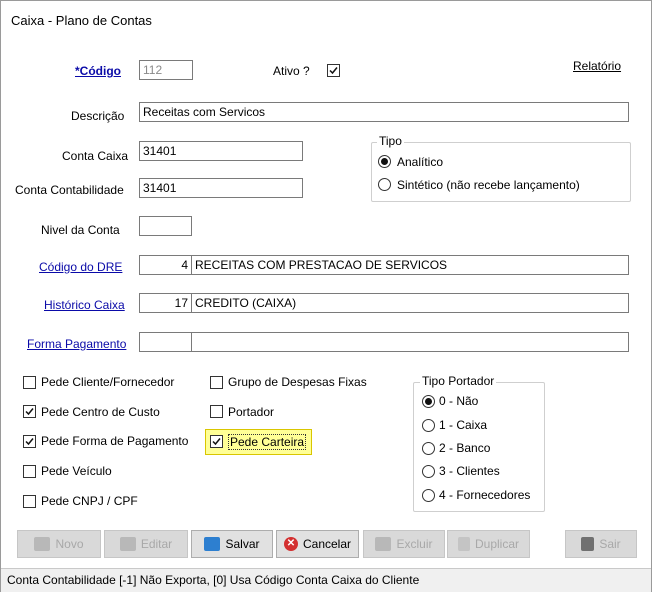 The image size is (652, 592). What do you see at coordinates (383, 544) in the screenshot?
I see `delete-icon` at bounding box center [383, 544].